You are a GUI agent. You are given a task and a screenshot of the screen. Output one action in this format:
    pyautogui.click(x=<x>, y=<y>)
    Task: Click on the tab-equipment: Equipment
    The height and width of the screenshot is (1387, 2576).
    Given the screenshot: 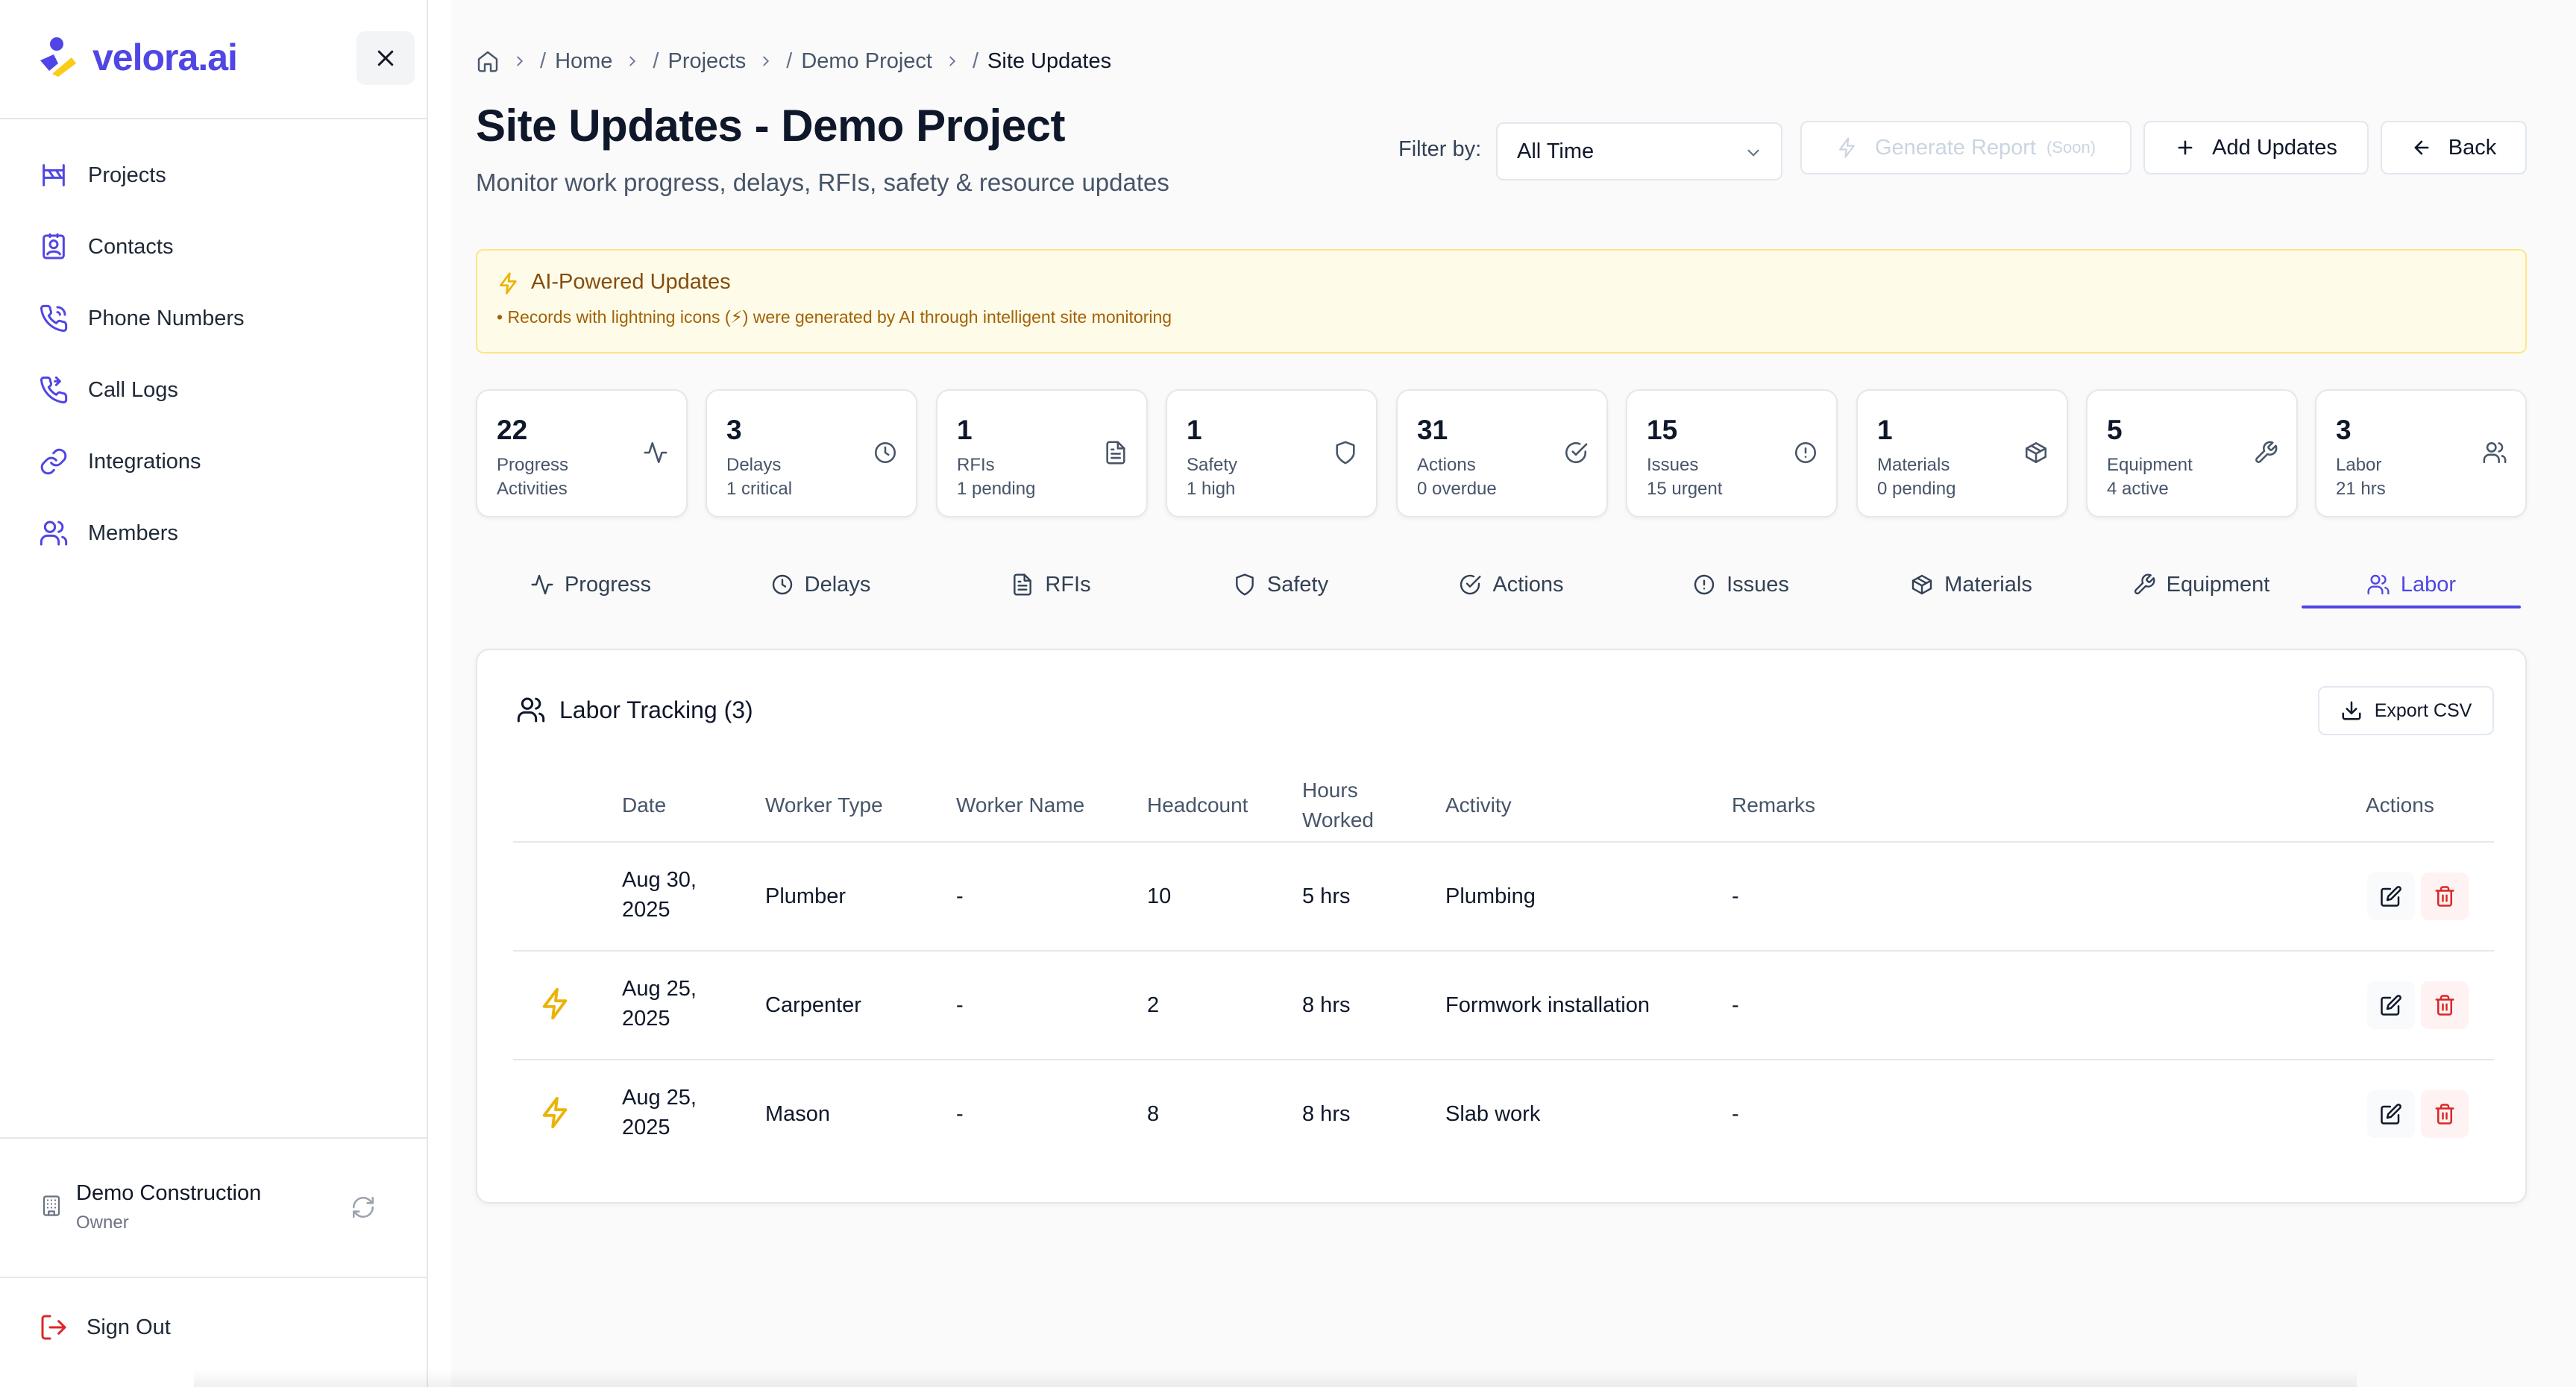 What is the action you would take?
    pyautogui.click(x=2201, y=584)
    